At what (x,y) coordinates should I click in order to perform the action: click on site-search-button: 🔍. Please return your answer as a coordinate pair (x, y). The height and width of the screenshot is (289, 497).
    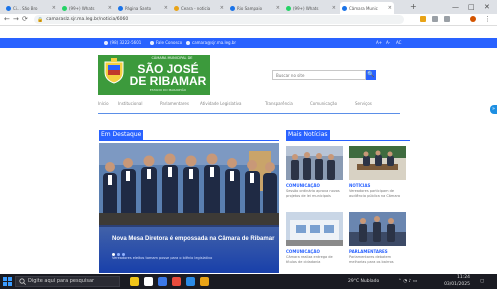
    Looking at the image, I should click on (371, 75).